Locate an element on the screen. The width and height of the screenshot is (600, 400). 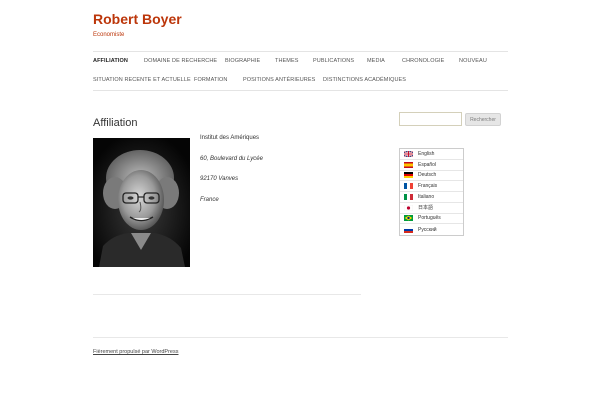
nav-item-media: MEDIA is located at coordinates (376, 61).